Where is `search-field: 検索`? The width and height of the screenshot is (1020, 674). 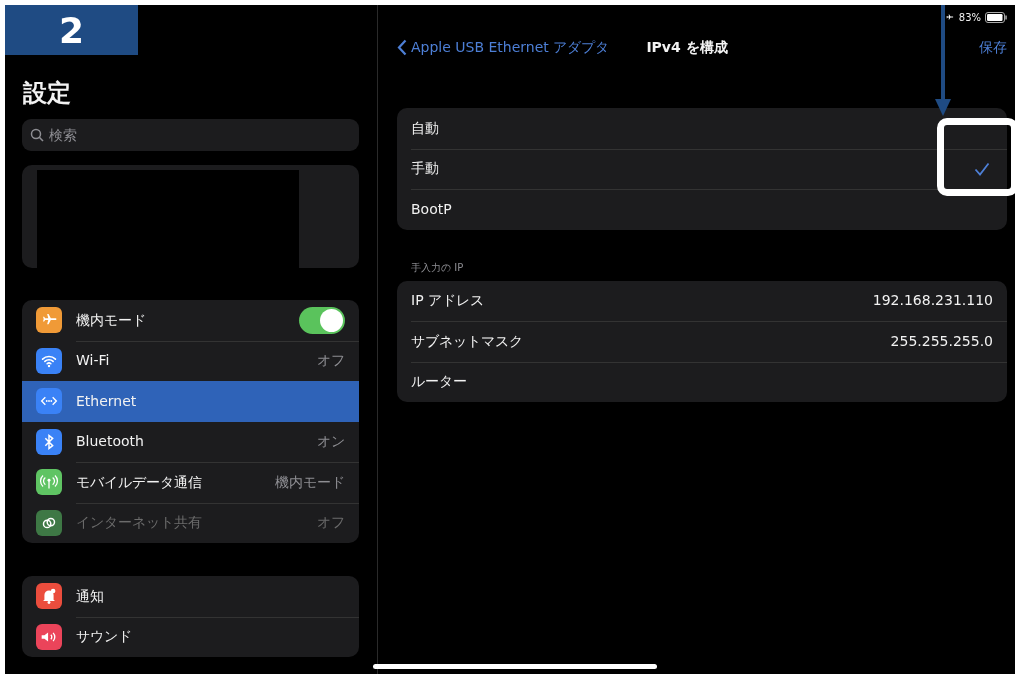 search-field: 検索 is located at coordinates (190, 135).